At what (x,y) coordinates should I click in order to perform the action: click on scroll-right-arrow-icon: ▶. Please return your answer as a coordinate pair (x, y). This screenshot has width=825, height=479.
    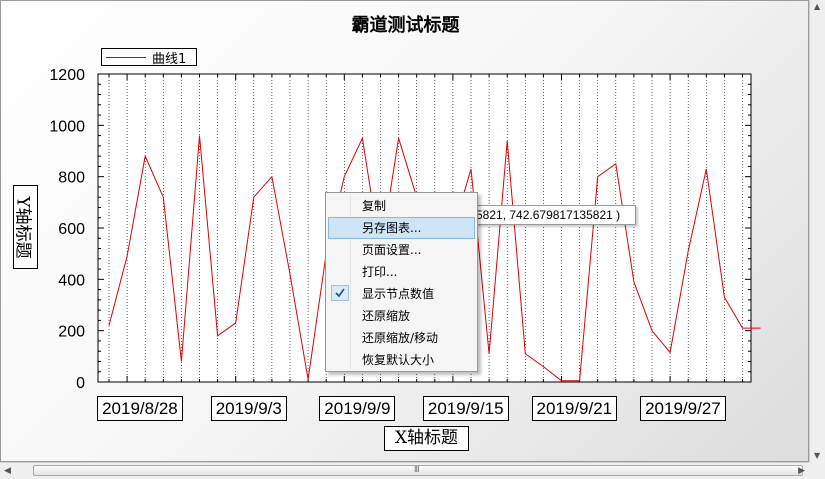
    Looking at the image, I should click on (801, 471).